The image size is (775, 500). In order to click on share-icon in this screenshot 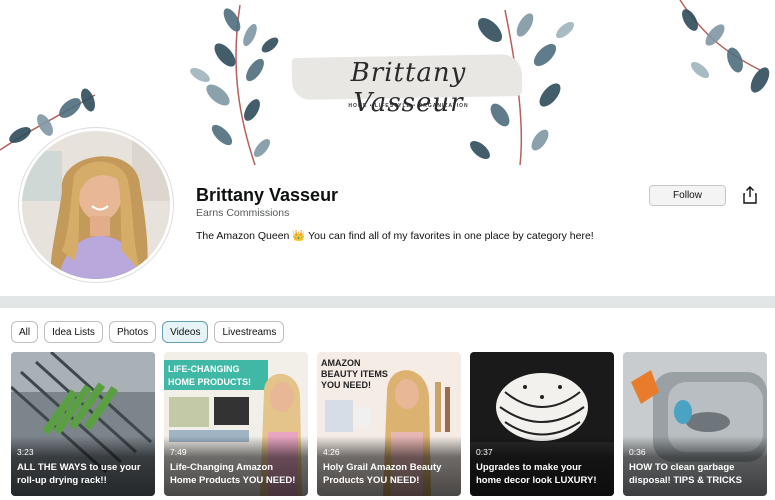, I will do `click(750, 195)`.